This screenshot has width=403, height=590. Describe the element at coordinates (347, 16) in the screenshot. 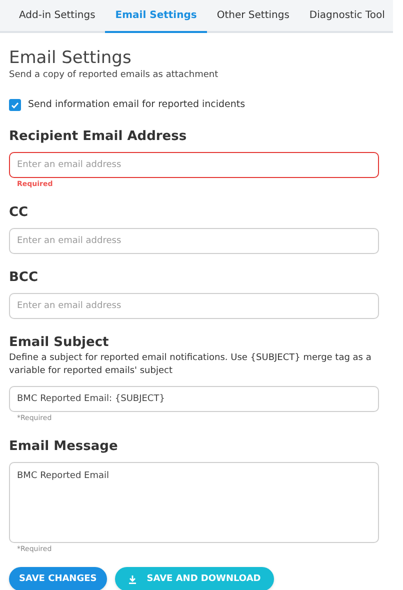

I see `tab: Diagnostic Tool` at that location.